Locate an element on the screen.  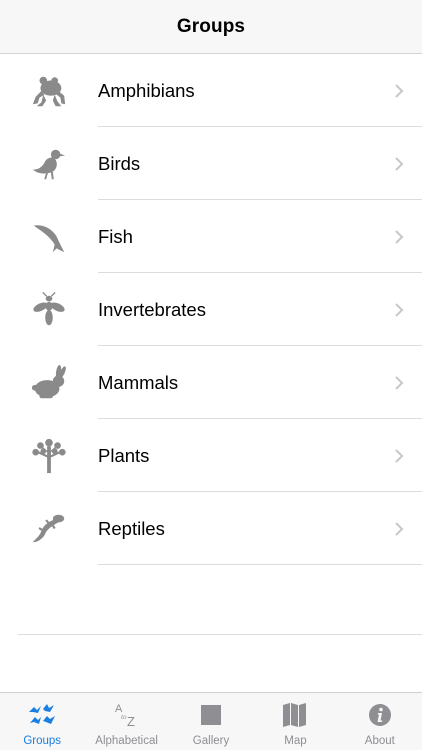
navigation-bar: Groups is located at coordinates (211, 27).